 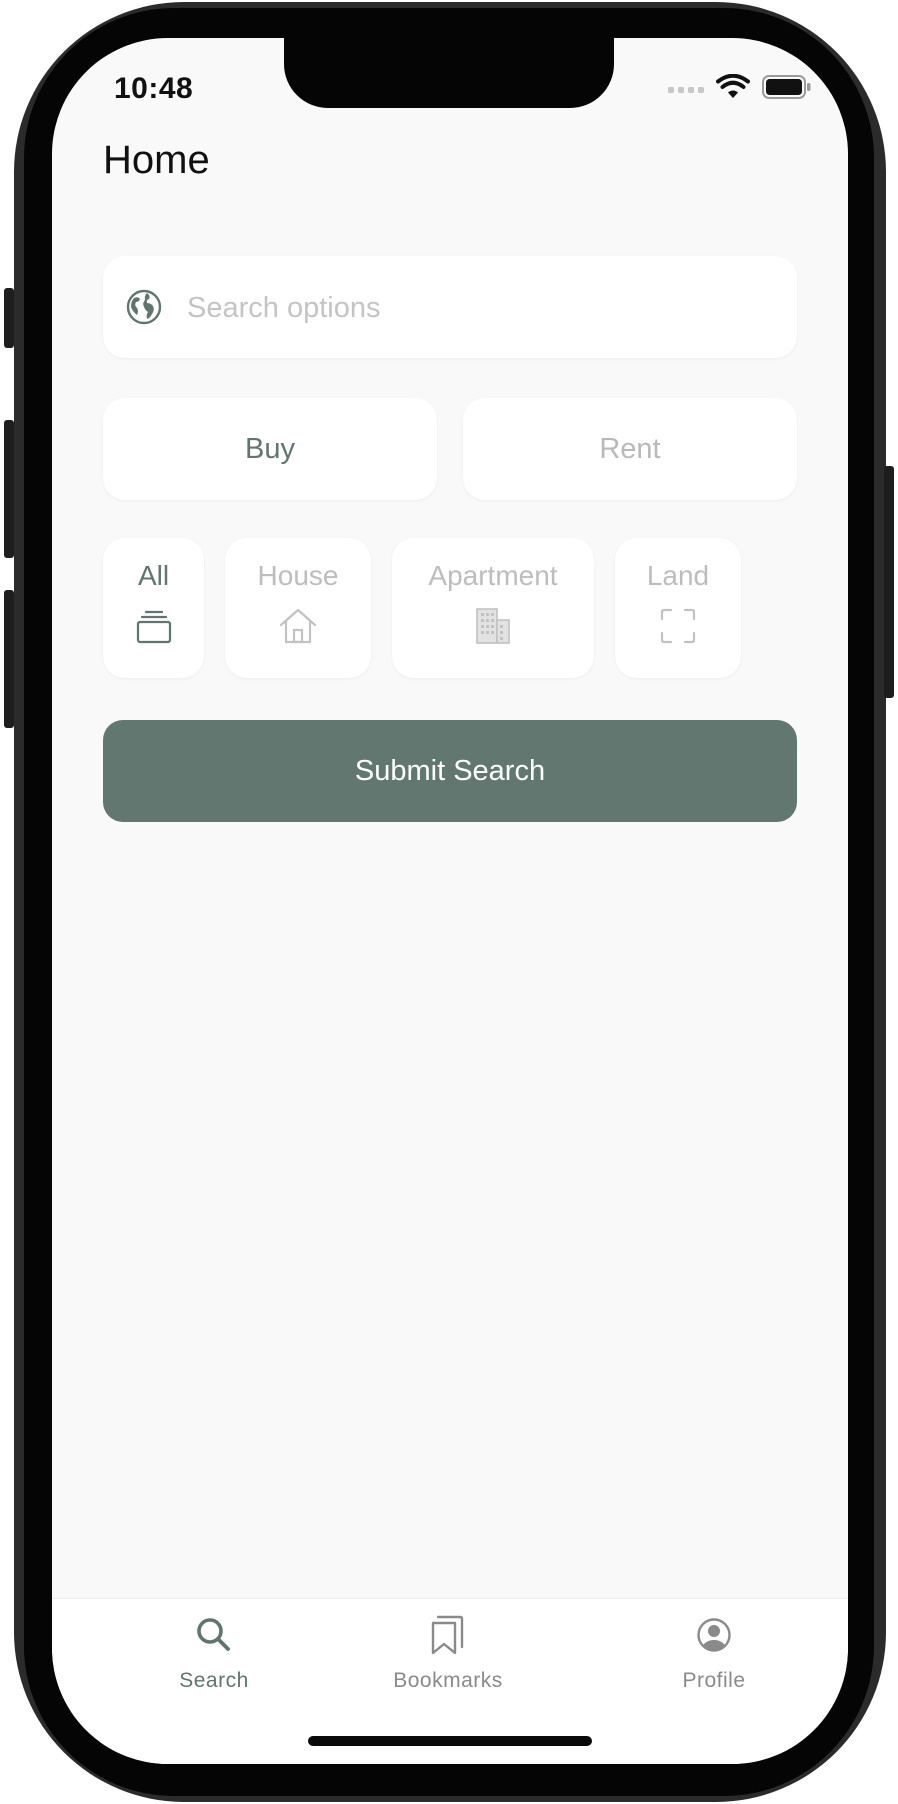 I want to click on bookmarks-icon, so click(x=448, y=1635).